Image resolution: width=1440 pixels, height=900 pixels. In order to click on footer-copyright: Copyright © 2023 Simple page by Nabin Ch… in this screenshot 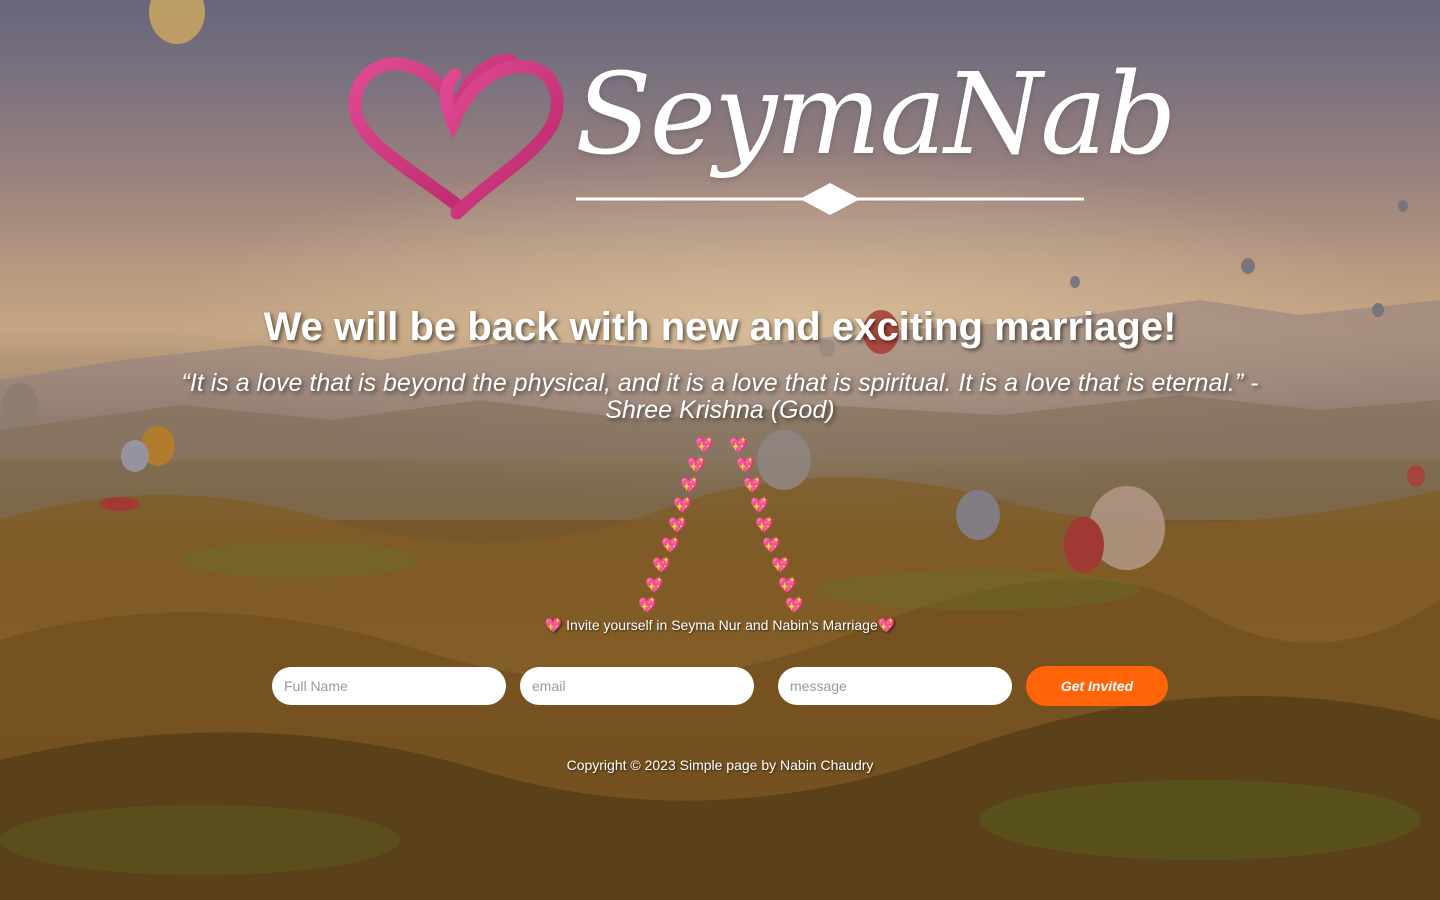, I will do `click(720, 765)`.